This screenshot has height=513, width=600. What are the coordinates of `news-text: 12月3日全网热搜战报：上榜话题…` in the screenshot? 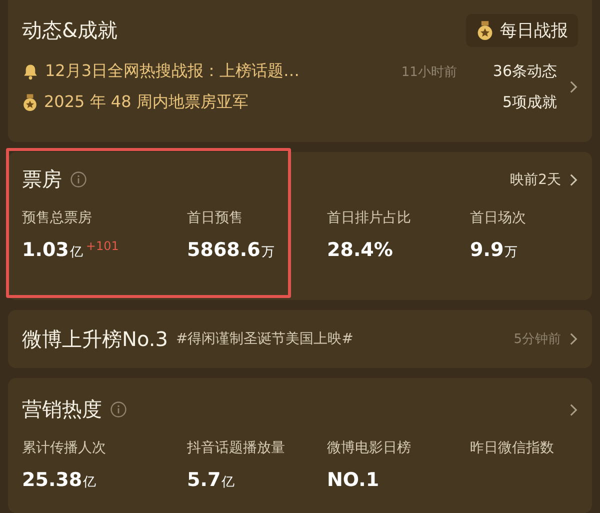 It's located at (172, 71).